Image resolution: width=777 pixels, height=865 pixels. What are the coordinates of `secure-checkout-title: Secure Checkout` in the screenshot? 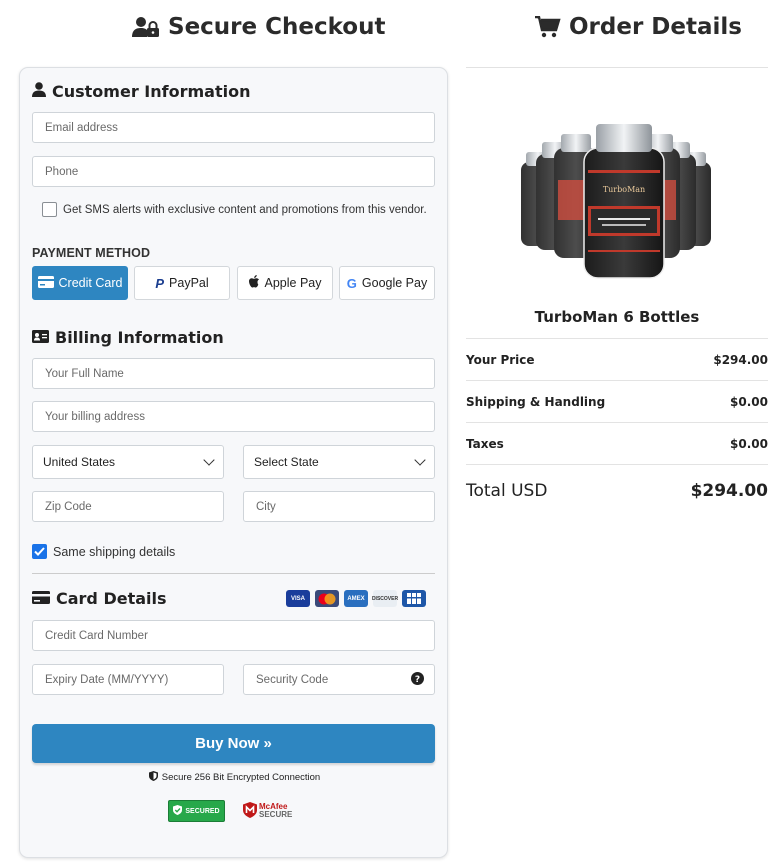 It's located at (277, 27).